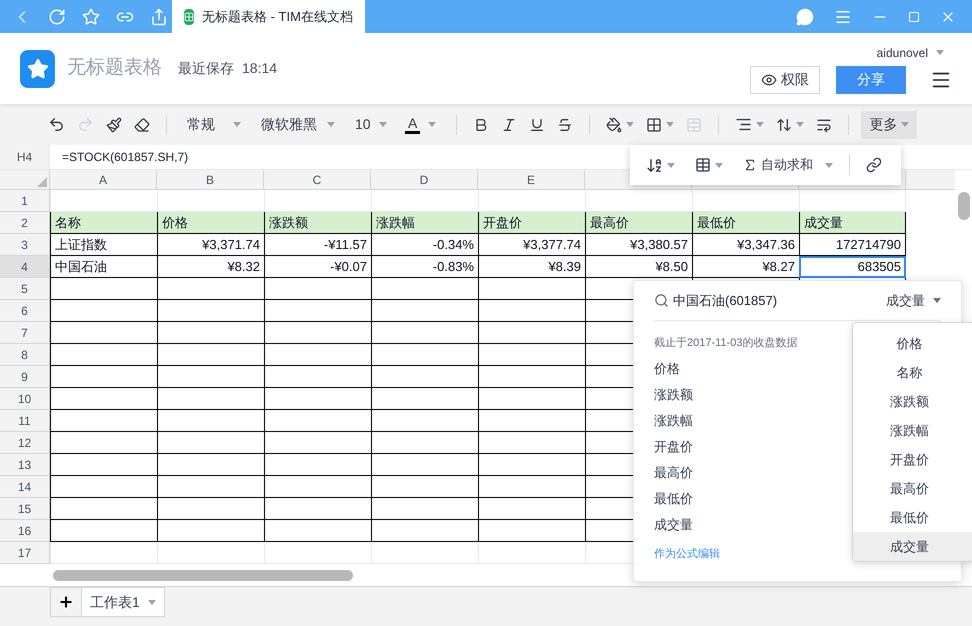  I want to click on size-select: 10, so click(370, 124).